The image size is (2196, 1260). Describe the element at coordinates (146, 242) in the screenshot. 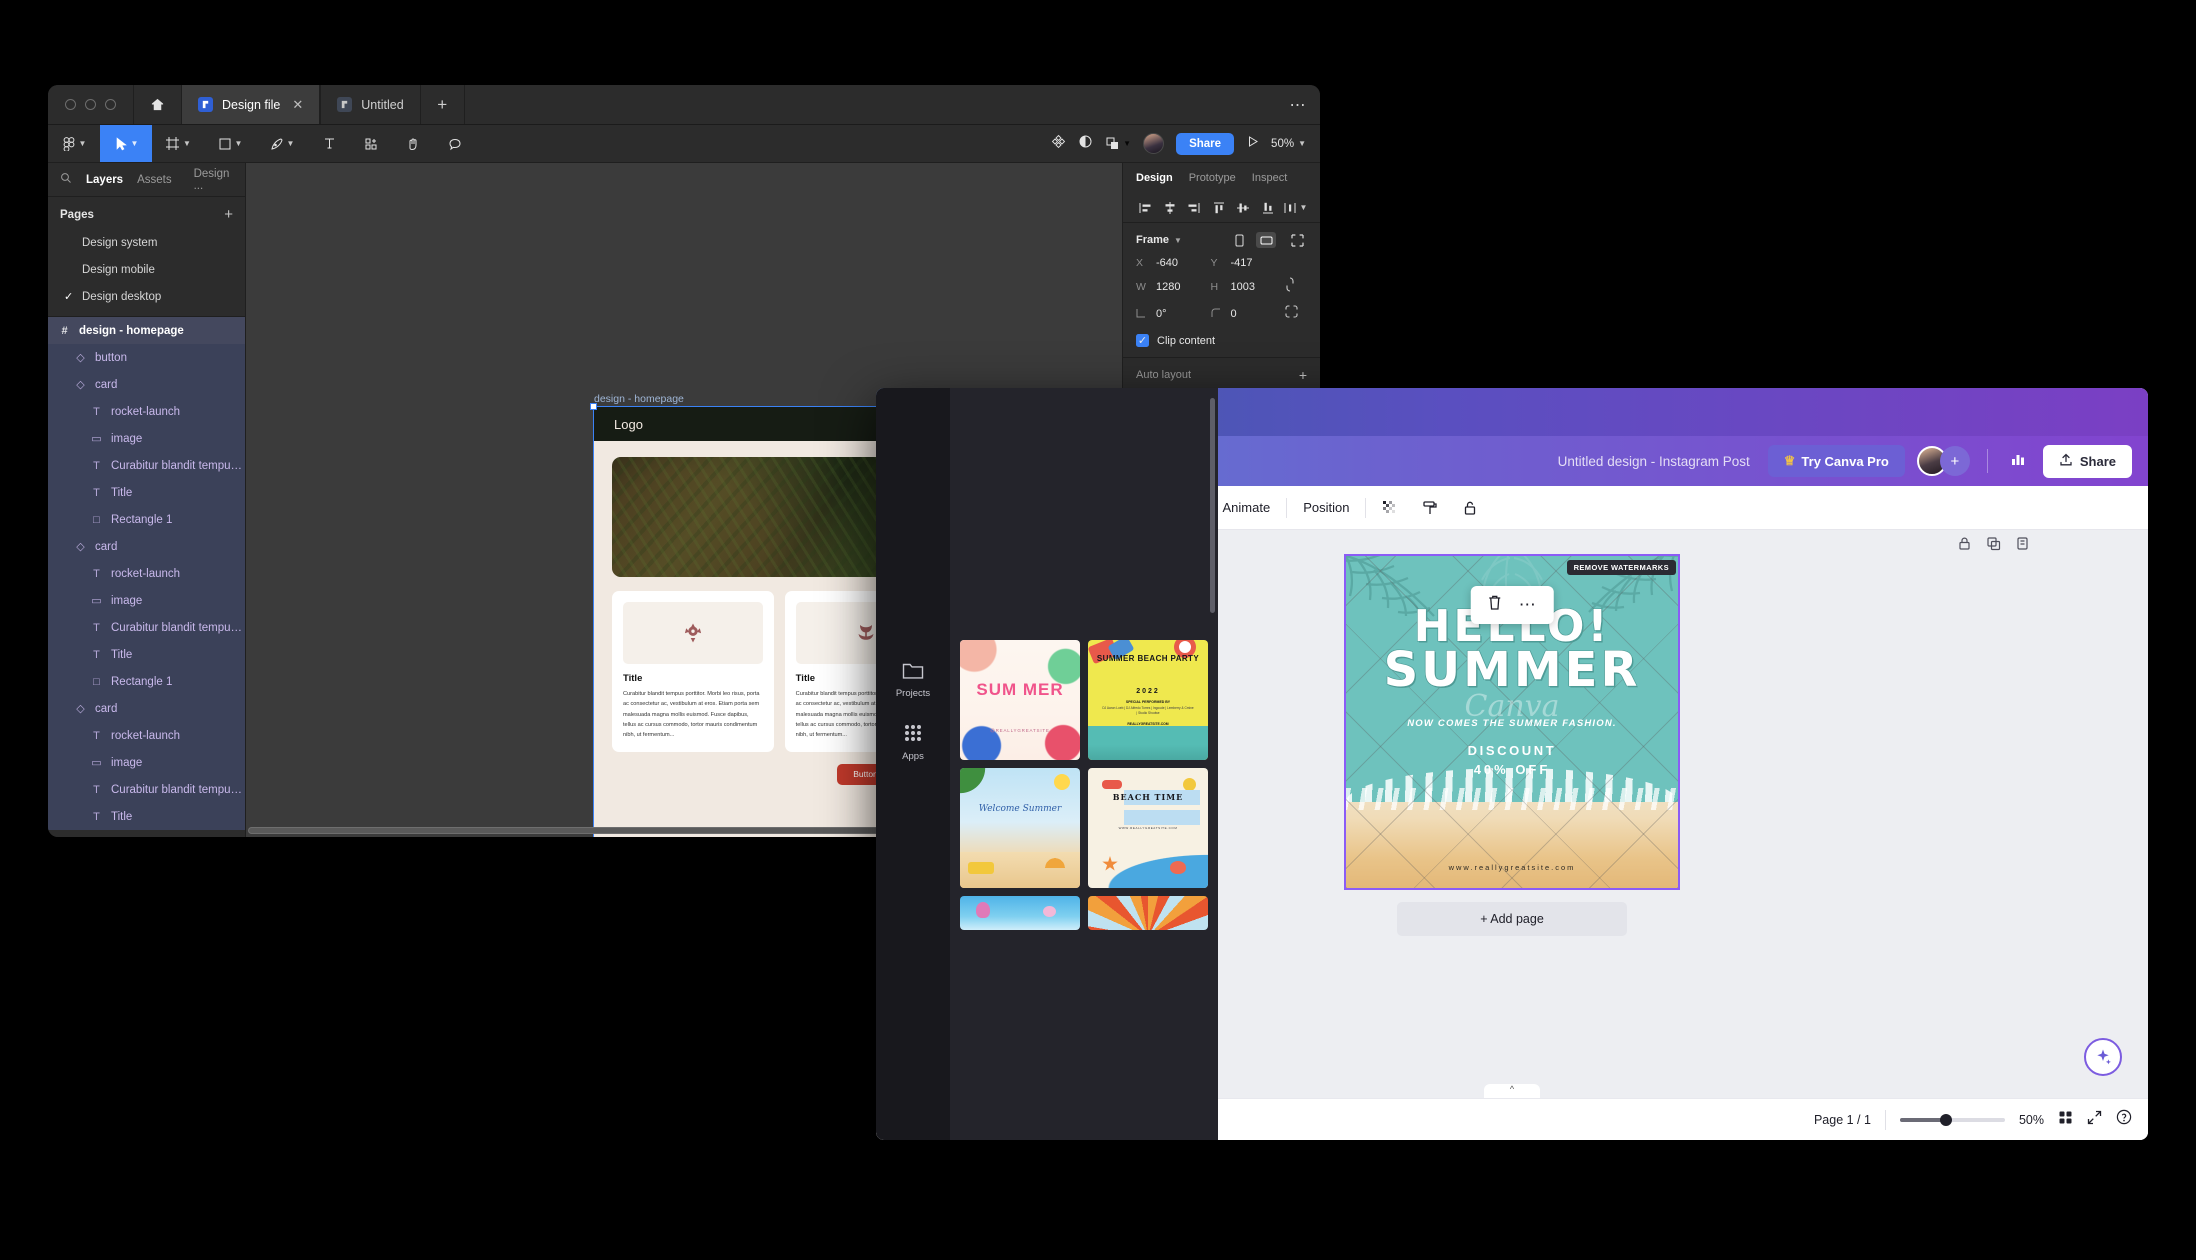

I see `page-item-design-system: Design system` at that location.